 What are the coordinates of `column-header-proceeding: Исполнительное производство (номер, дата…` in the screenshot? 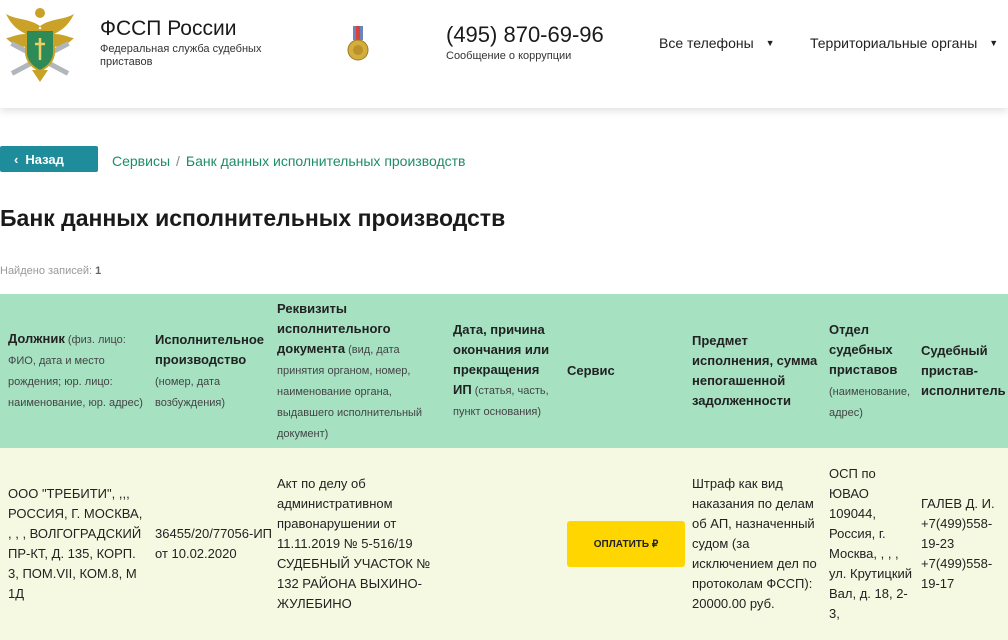 It's located at (212, 371).